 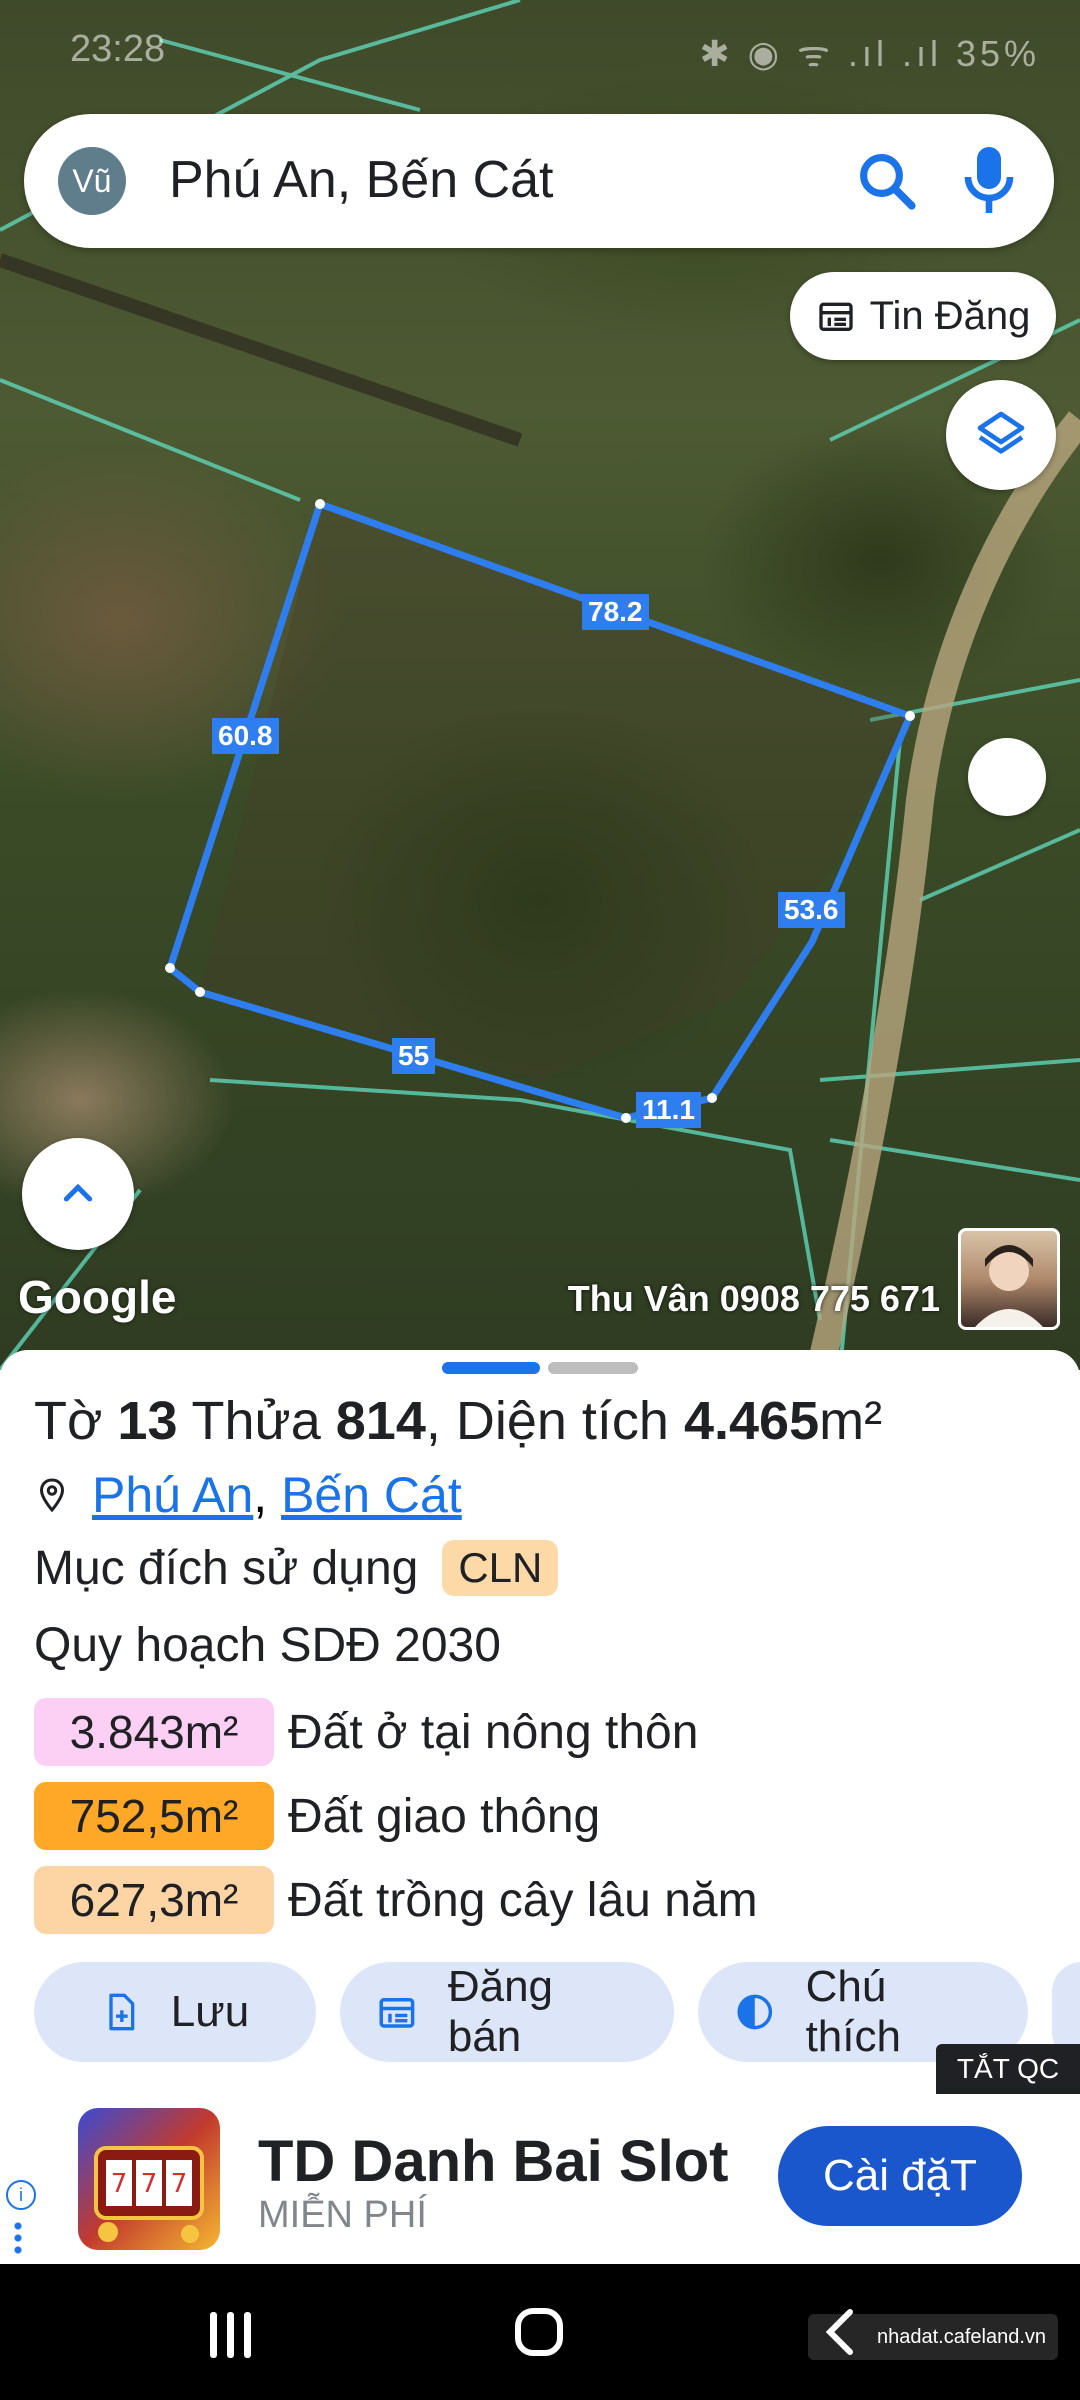 I want to click on ad-info-icon: i, so click(x=21, y=2195).